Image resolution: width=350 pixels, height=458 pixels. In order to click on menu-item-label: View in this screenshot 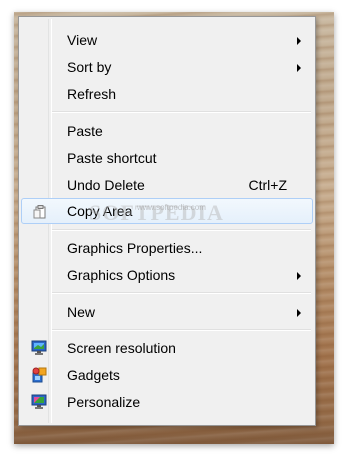, I will do `click(82, 40)`.